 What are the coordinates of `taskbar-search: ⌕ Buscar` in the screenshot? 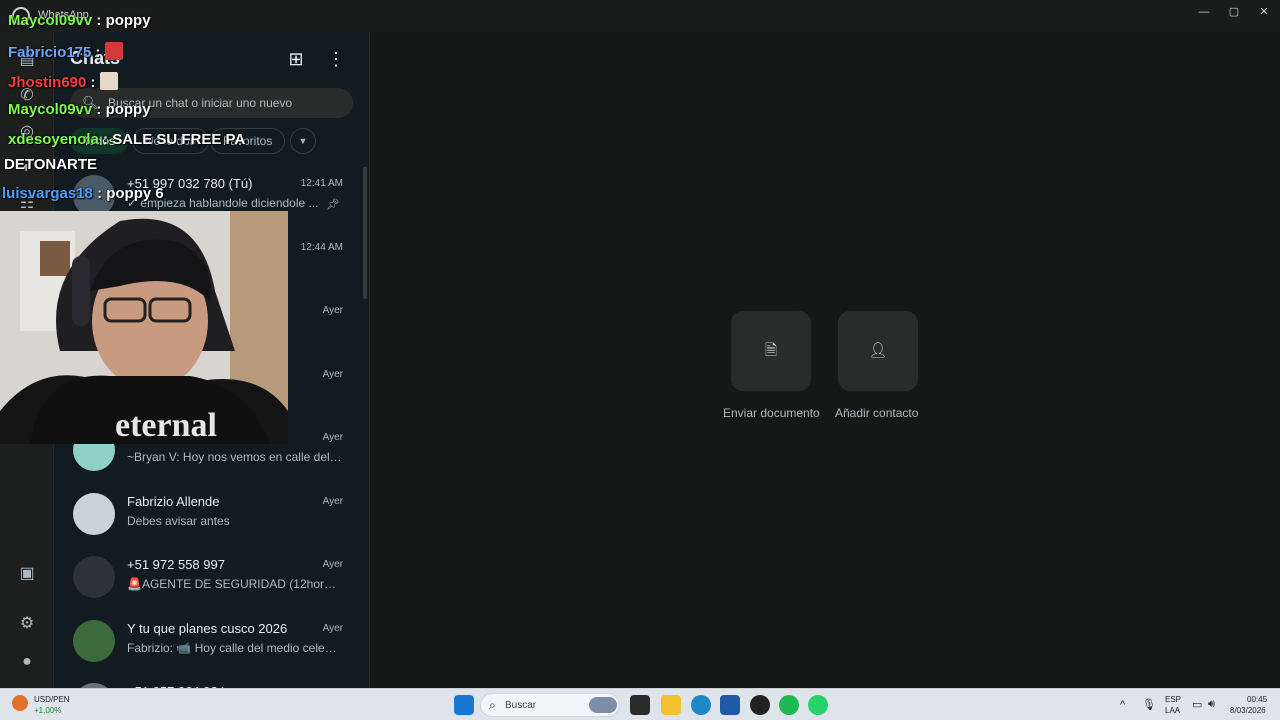 It's located at (550, 705).